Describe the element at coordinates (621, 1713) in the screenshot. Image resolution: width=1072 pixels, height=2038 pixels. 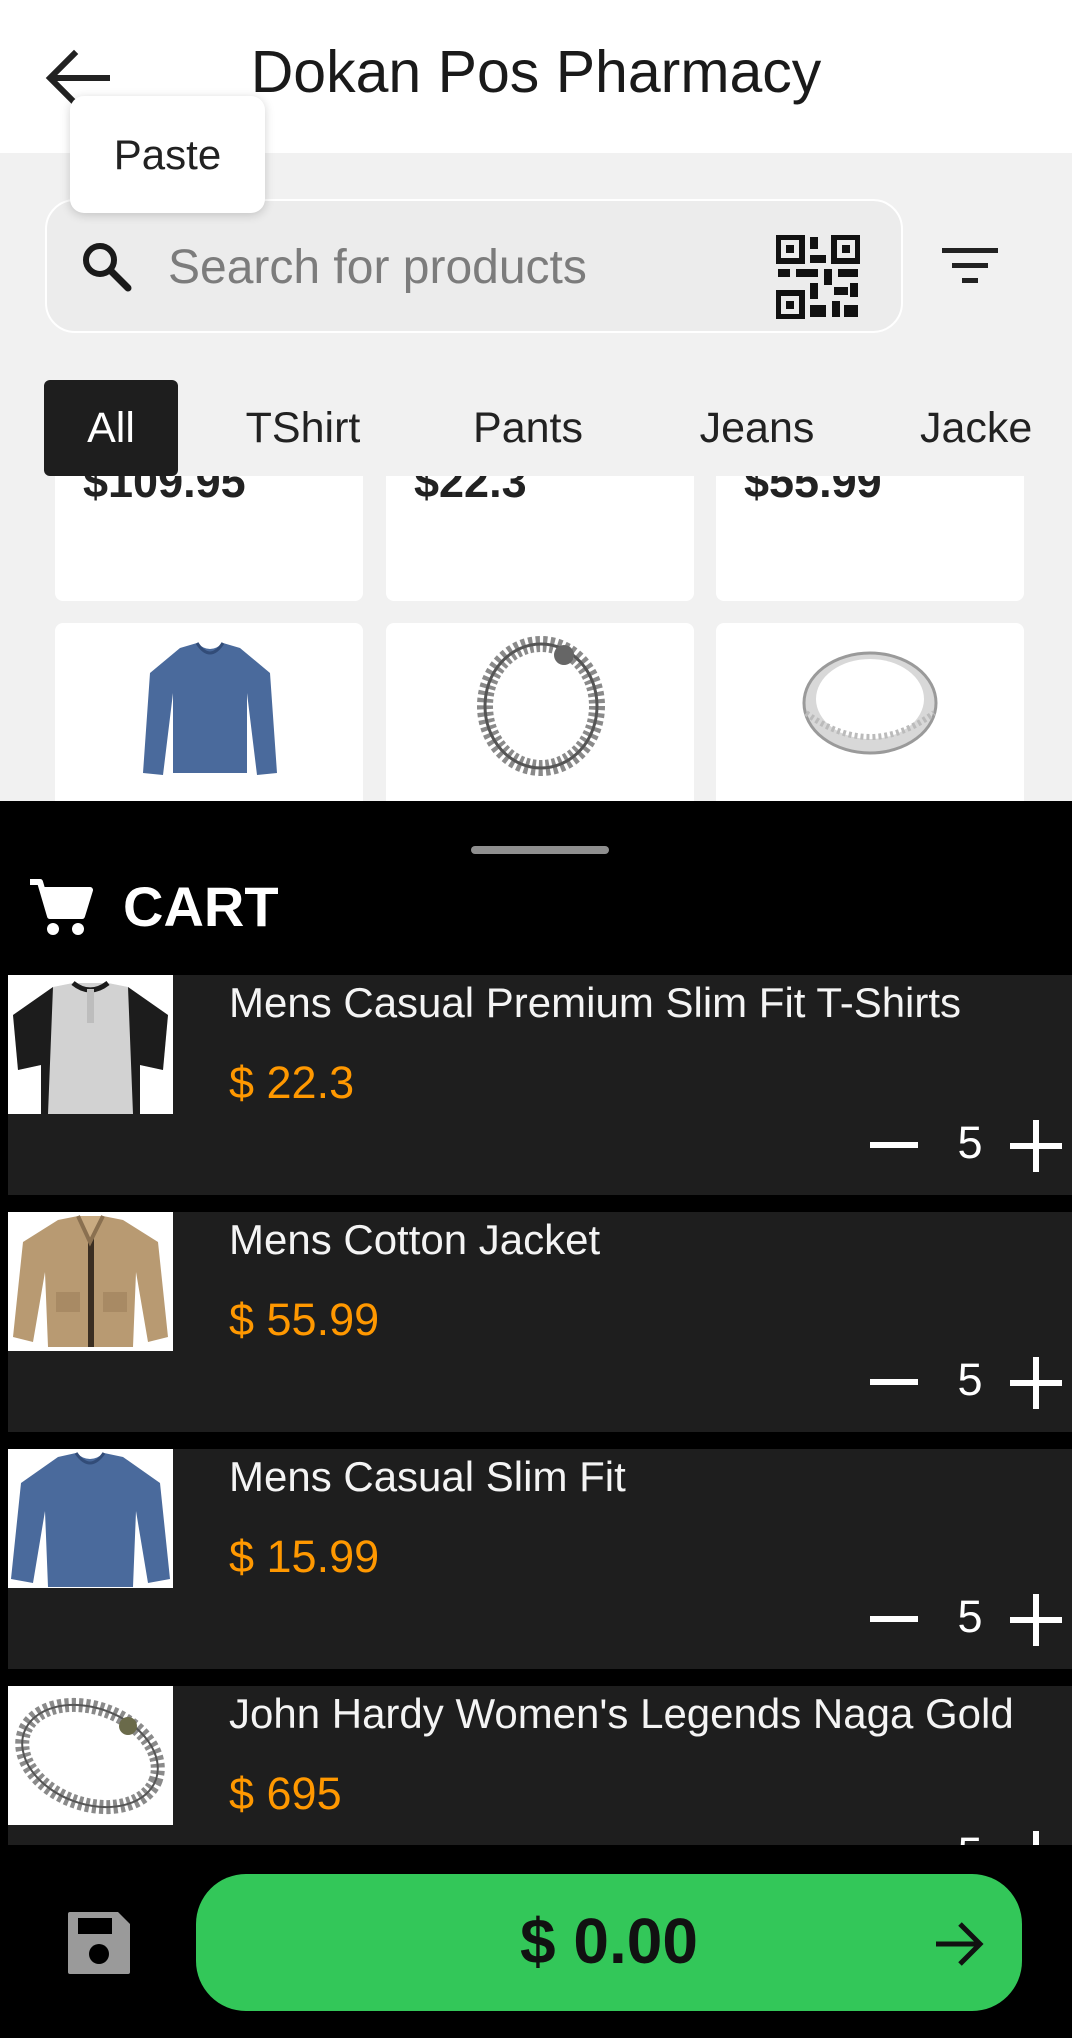
I see `cart-item-name: John Hardy Women's Legends Naga Gold` at that location.